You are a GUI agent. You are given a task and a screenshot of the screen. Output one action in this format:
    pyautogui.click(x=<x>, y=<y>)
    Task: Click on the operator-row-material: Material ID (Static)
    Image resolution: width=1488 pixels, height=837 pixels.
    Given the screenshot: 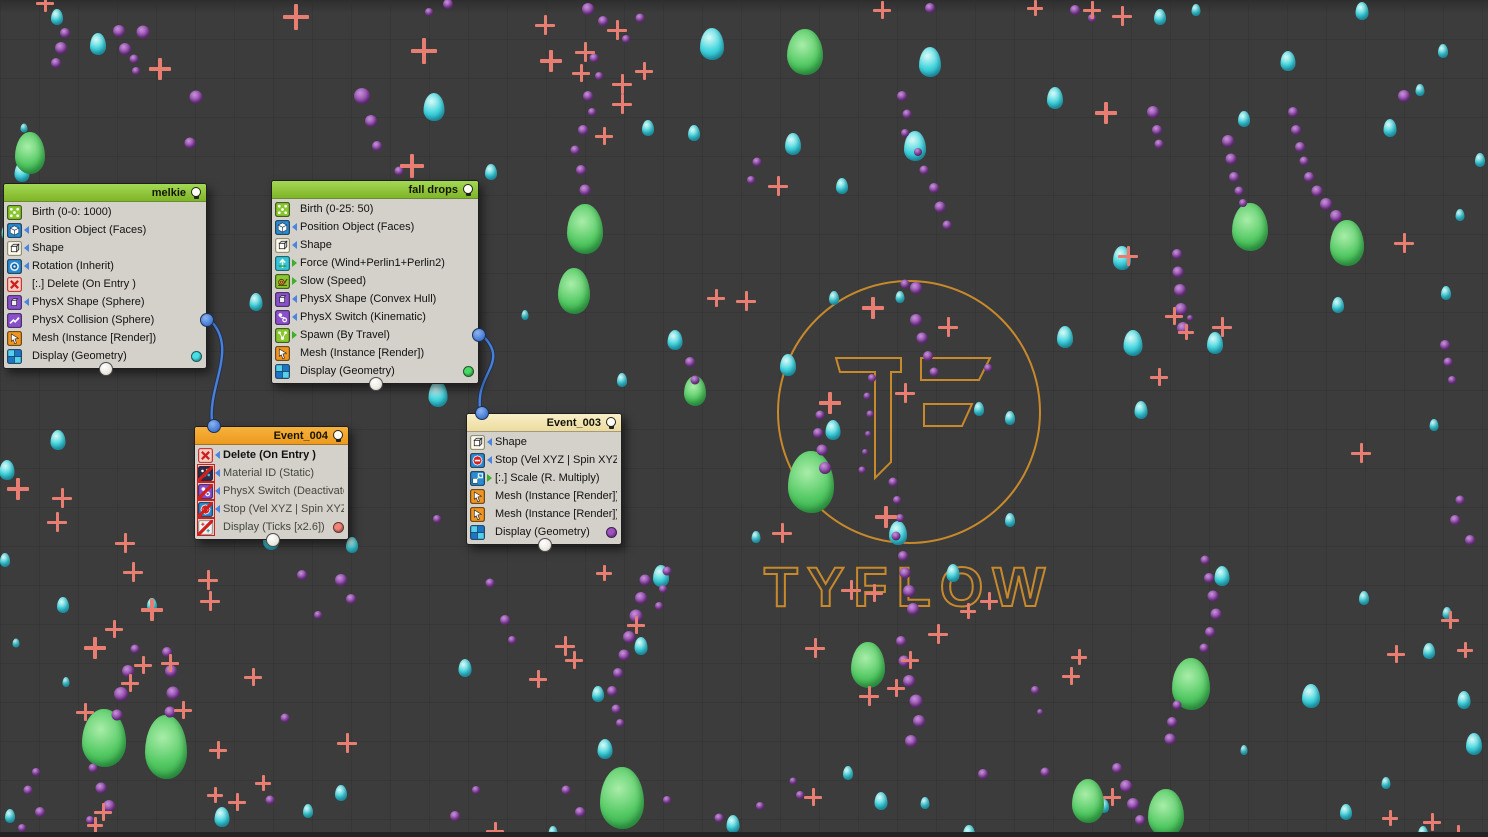 What is the action you would take?
    pyautogui.click(x=271, y=473)
    